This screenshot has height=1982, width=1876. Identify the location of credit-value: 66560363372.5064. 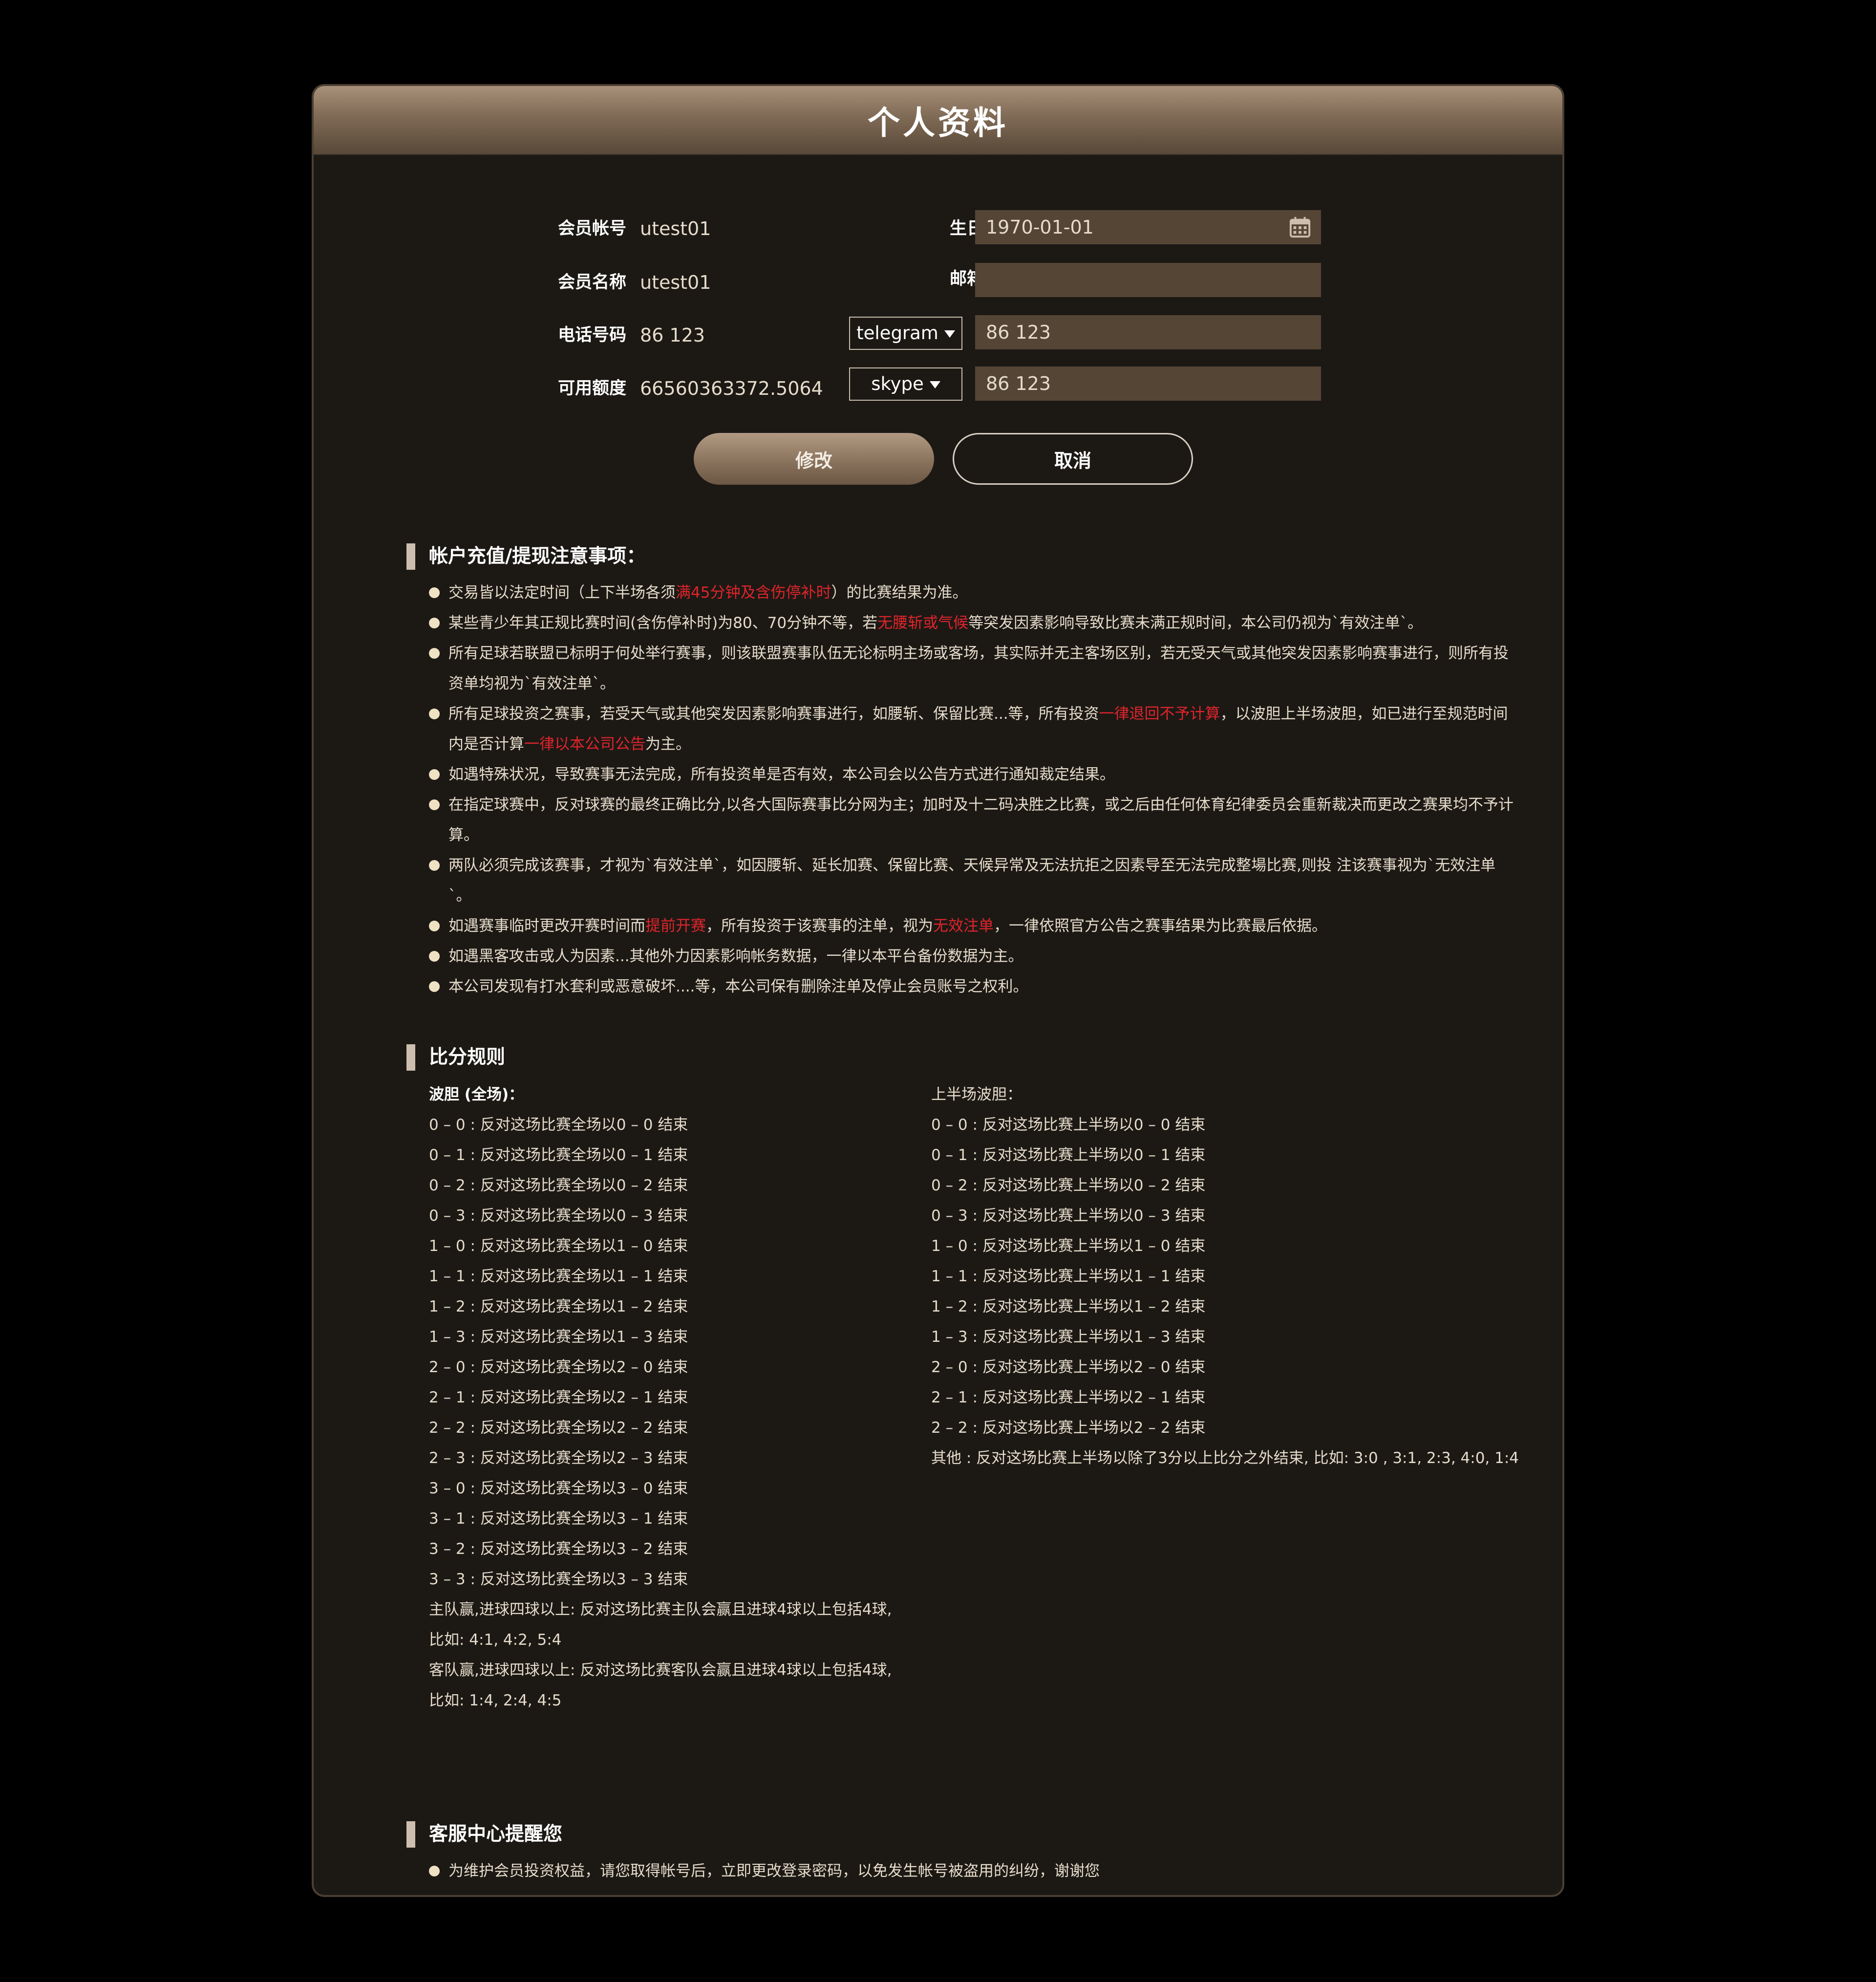
(731, 388).